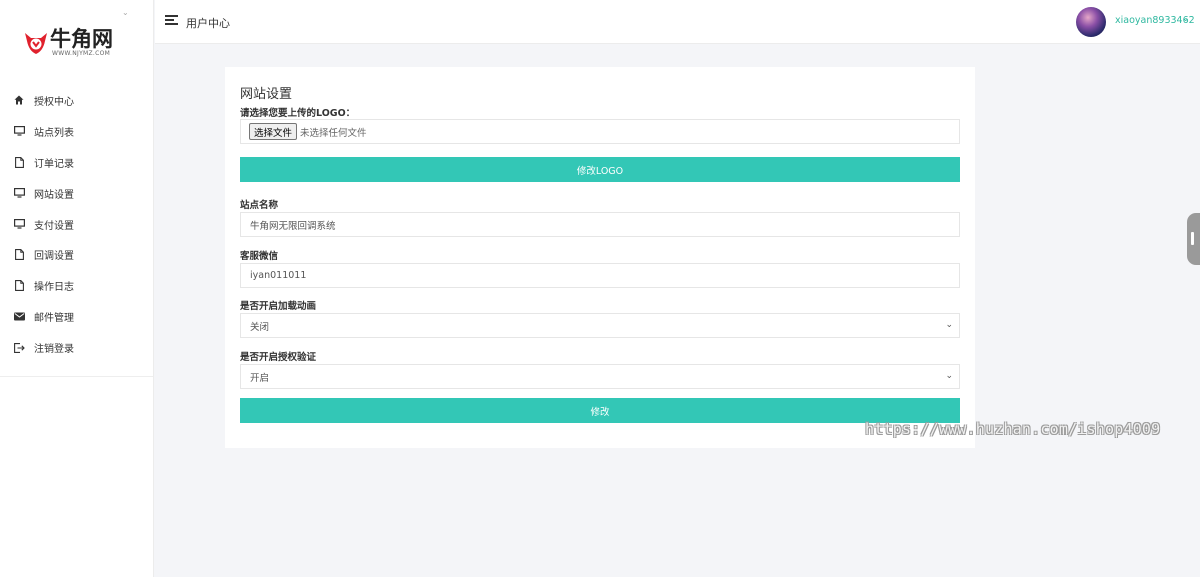  I want to click on sidebar-item-site-settings: 网站设置, so click(76, 193).